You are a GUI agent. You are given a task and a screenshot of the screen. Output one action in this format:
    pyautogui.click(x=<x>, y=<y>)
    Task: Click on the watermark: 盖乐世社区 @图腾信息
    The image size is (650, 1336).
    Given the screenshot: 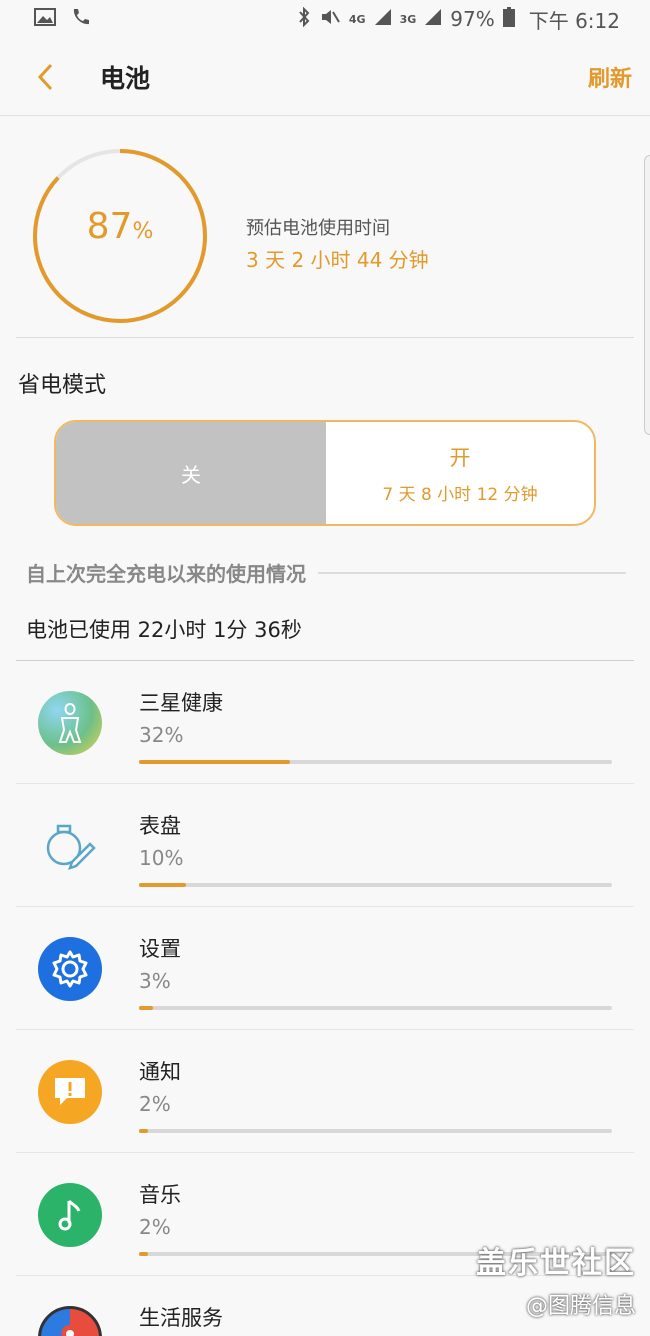 What is the action you would take?
    pyautogui.click(x=556, y=1279)
    